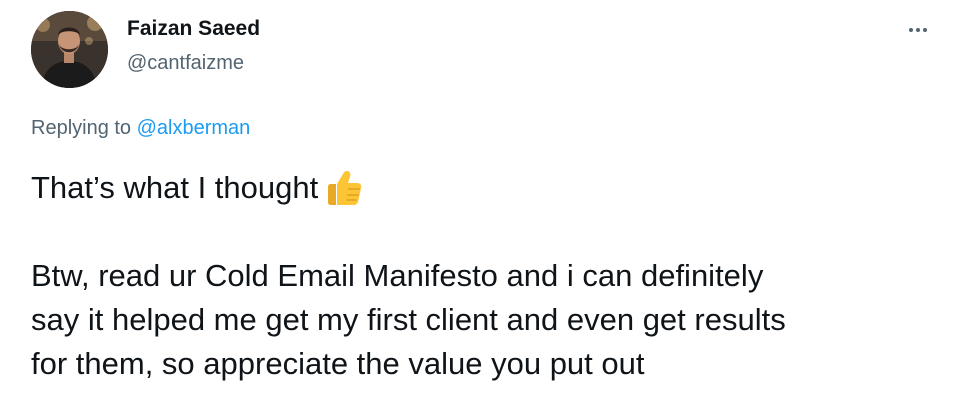 This screenshot has width=978, height=412. Describe the element at coordinates (81, 128) in the screenshot. I see `replying-to-prefix: Replying to` at that location.